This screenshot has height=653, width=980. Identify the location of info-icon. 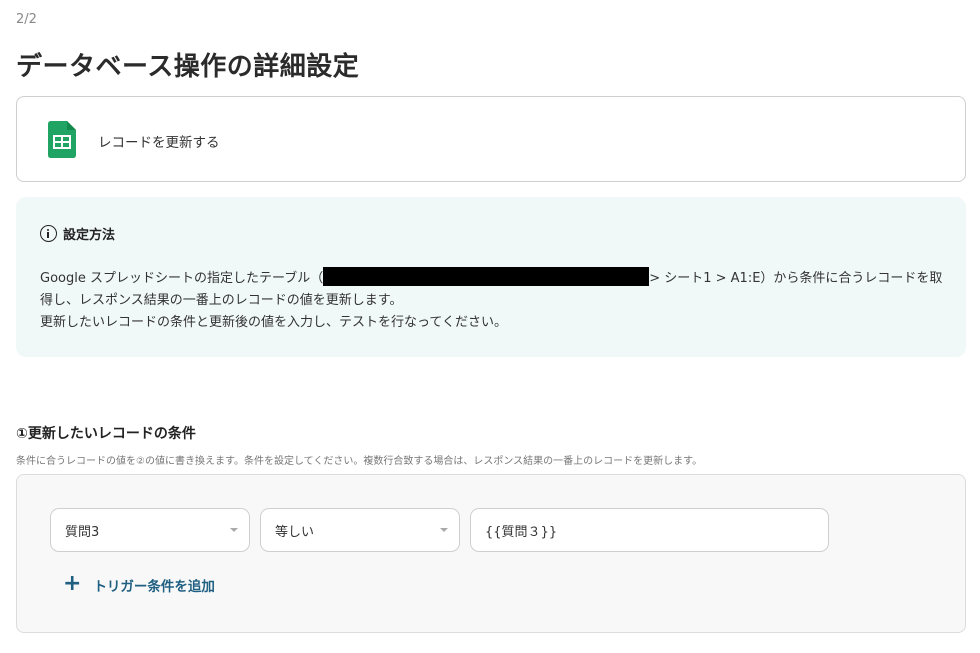
(48, 233).